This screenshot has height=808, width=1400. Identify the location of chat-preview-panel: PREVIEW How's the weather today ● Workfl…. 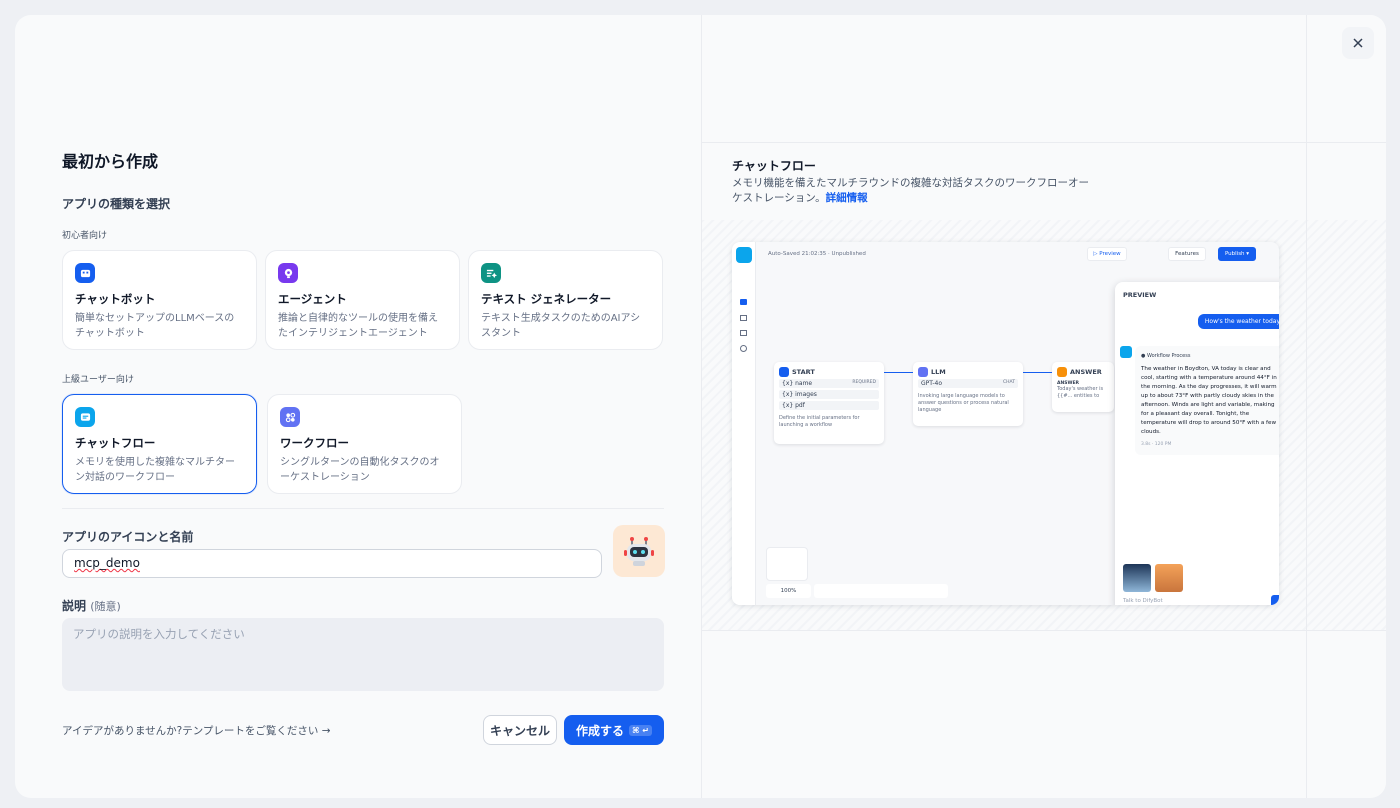
(1197, 443).